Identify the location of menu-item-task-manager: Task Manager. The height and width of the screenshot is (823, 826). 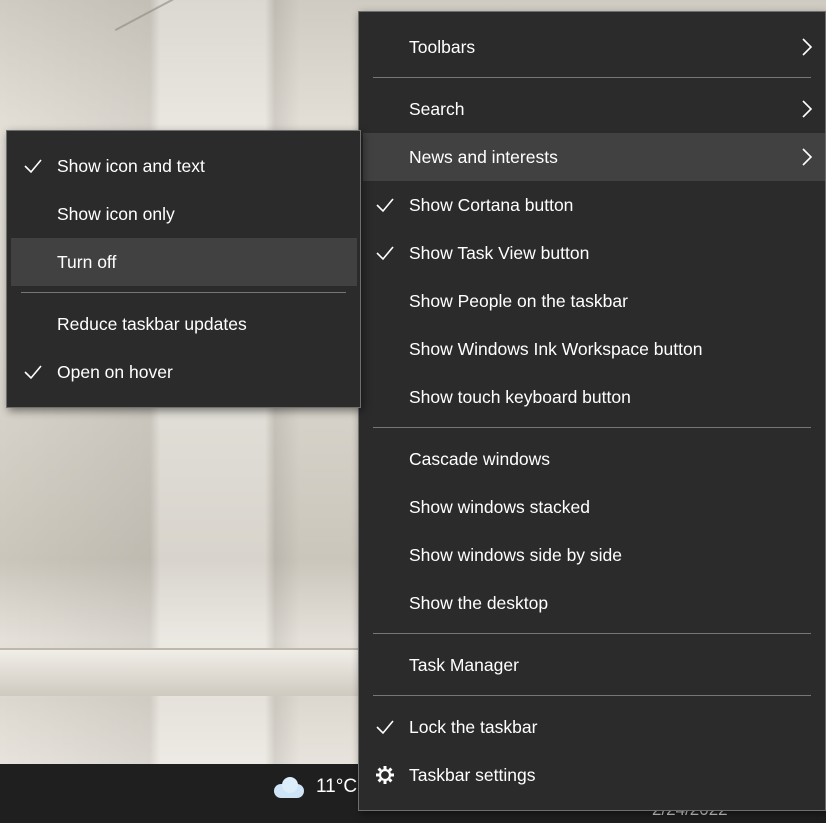
(594, 665).